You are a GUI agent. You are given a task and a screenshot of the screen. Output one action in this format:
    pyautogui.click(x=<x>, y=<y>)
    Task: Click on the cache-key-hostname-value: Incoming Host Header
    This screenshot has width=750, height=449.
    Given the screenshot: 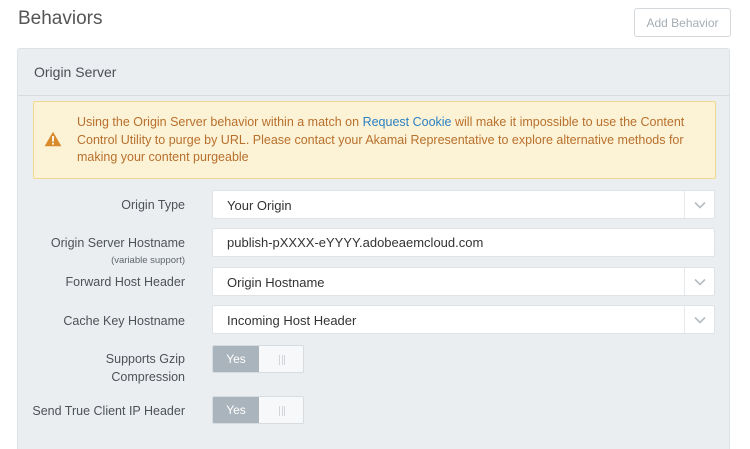 What is the action you would take?
    pyautogui.click(x=292, y=320)
    